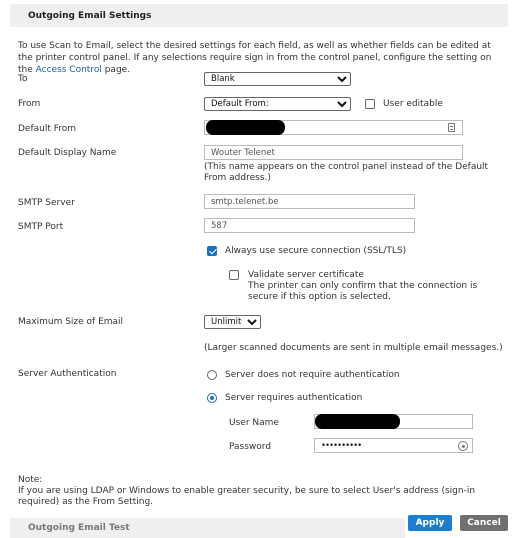  What do you see at coordinates (116, 70) in the screenshot?
I see `intro-text-end: page.` at bounding box center [116, 70].